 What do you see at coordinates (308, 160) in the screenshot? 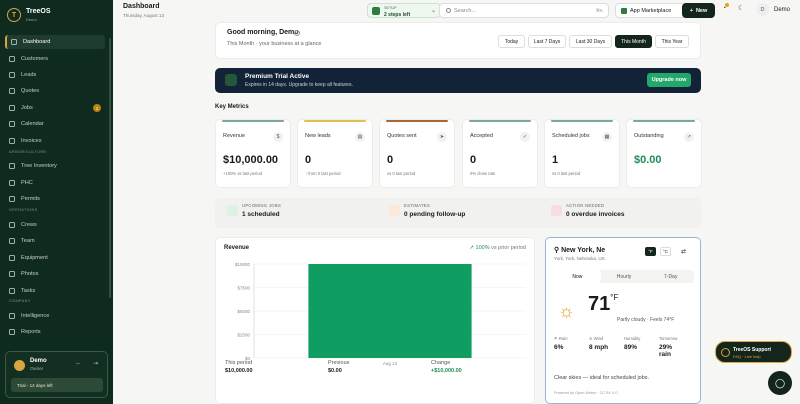
I see `metric-value: 0` at bounding box center [308, 160].